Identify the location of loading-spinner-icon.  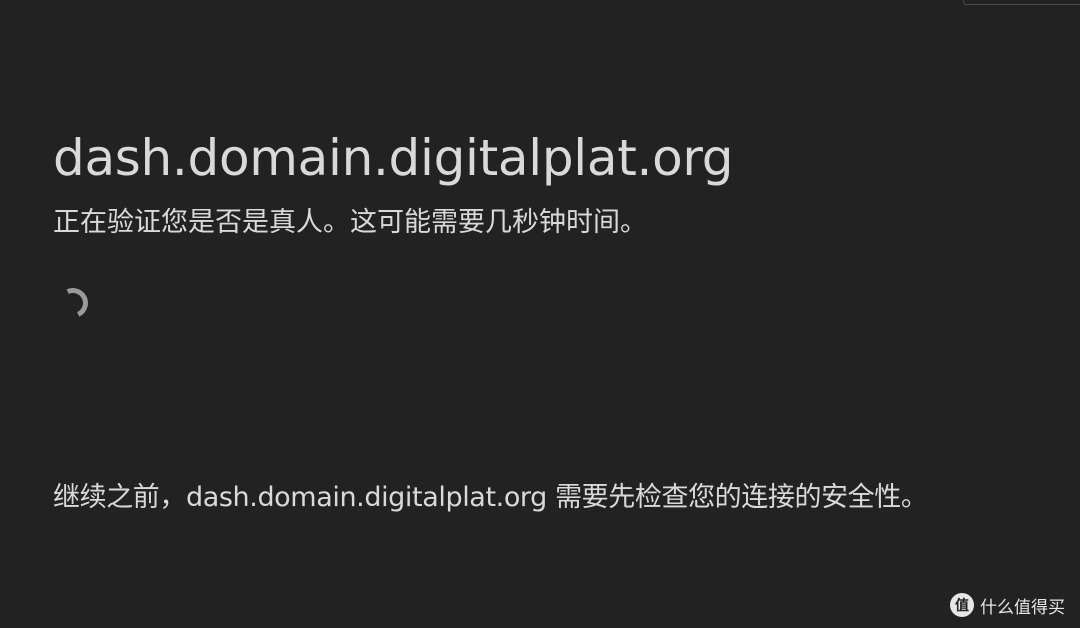
(73, 303).